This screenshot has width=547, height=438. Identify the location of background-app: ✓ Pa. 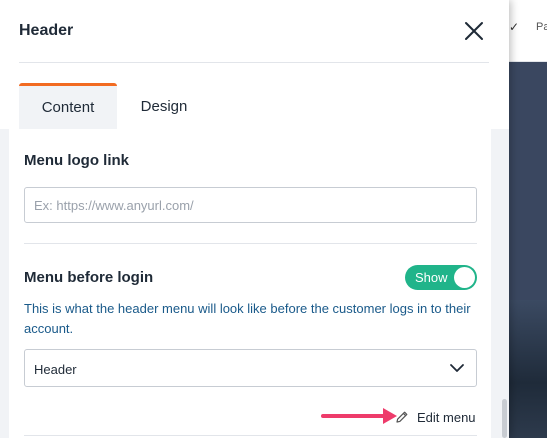
(528, 219).